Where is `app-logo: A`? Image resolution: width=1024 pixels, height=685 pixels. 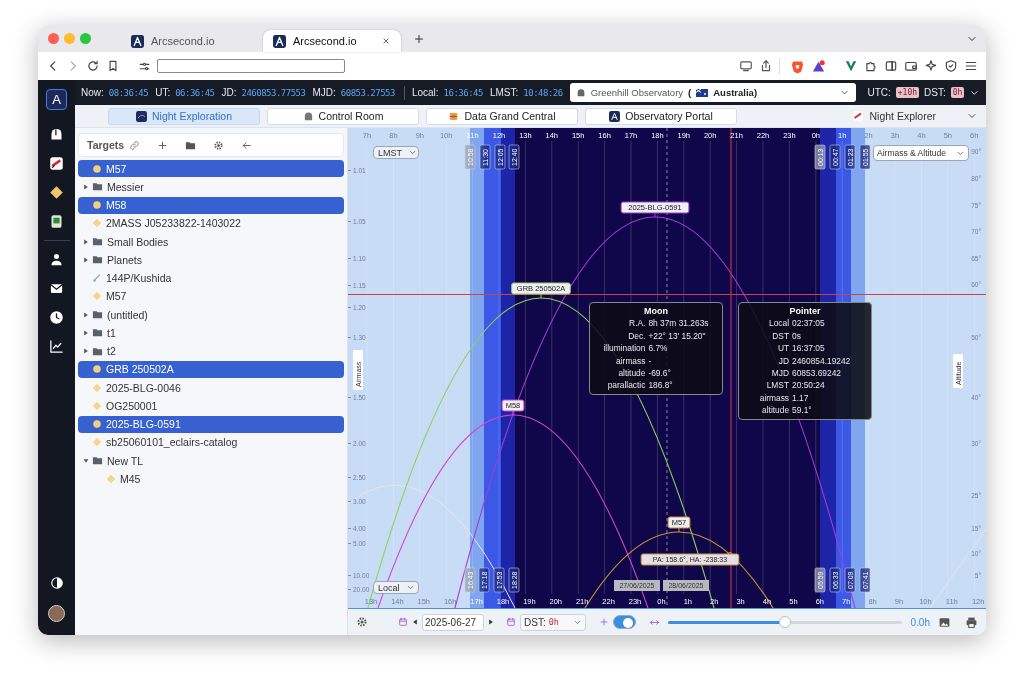
app-logo: A is located at coordinates (56, 99).